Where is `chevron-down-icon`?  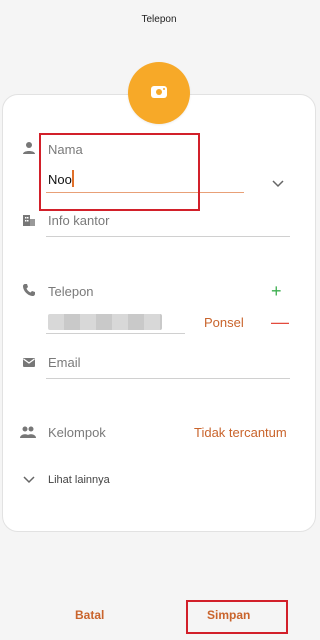
chevron-down-icon is located at coordinates (29, 480).